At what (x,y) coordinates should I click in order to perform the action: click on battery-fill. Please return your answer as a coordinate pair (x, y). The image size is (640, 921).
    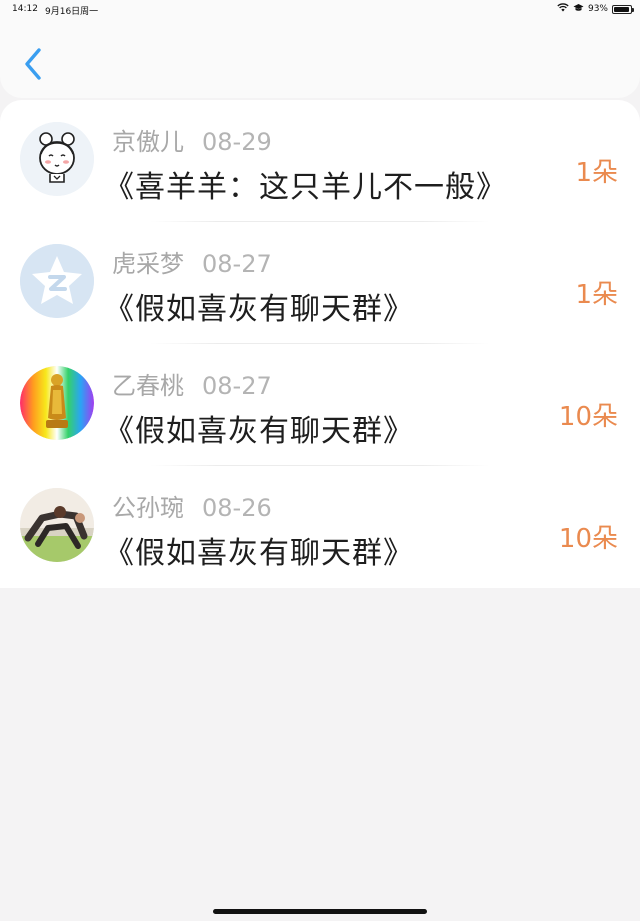
    Looking at the image, I should click on (621, 9).